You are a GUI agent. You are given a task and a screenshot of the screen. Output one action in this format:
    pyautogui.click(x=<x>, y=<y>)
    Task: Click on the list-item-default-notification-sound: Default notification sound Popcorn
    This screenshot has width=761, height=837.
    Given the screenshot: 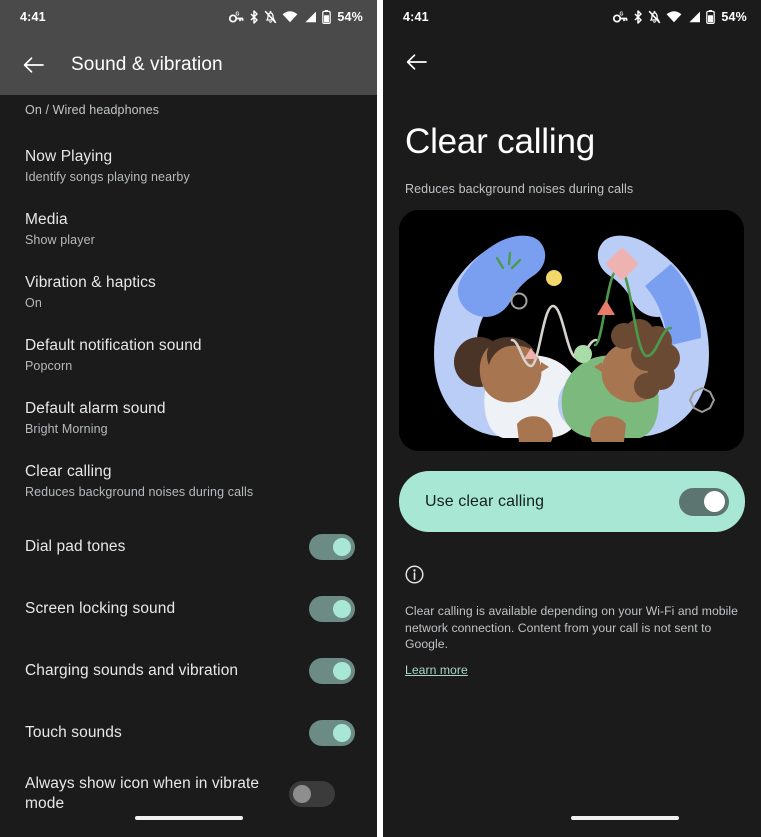 What is the action you would take?
    pyautogui.click(x=188, y=355)
    